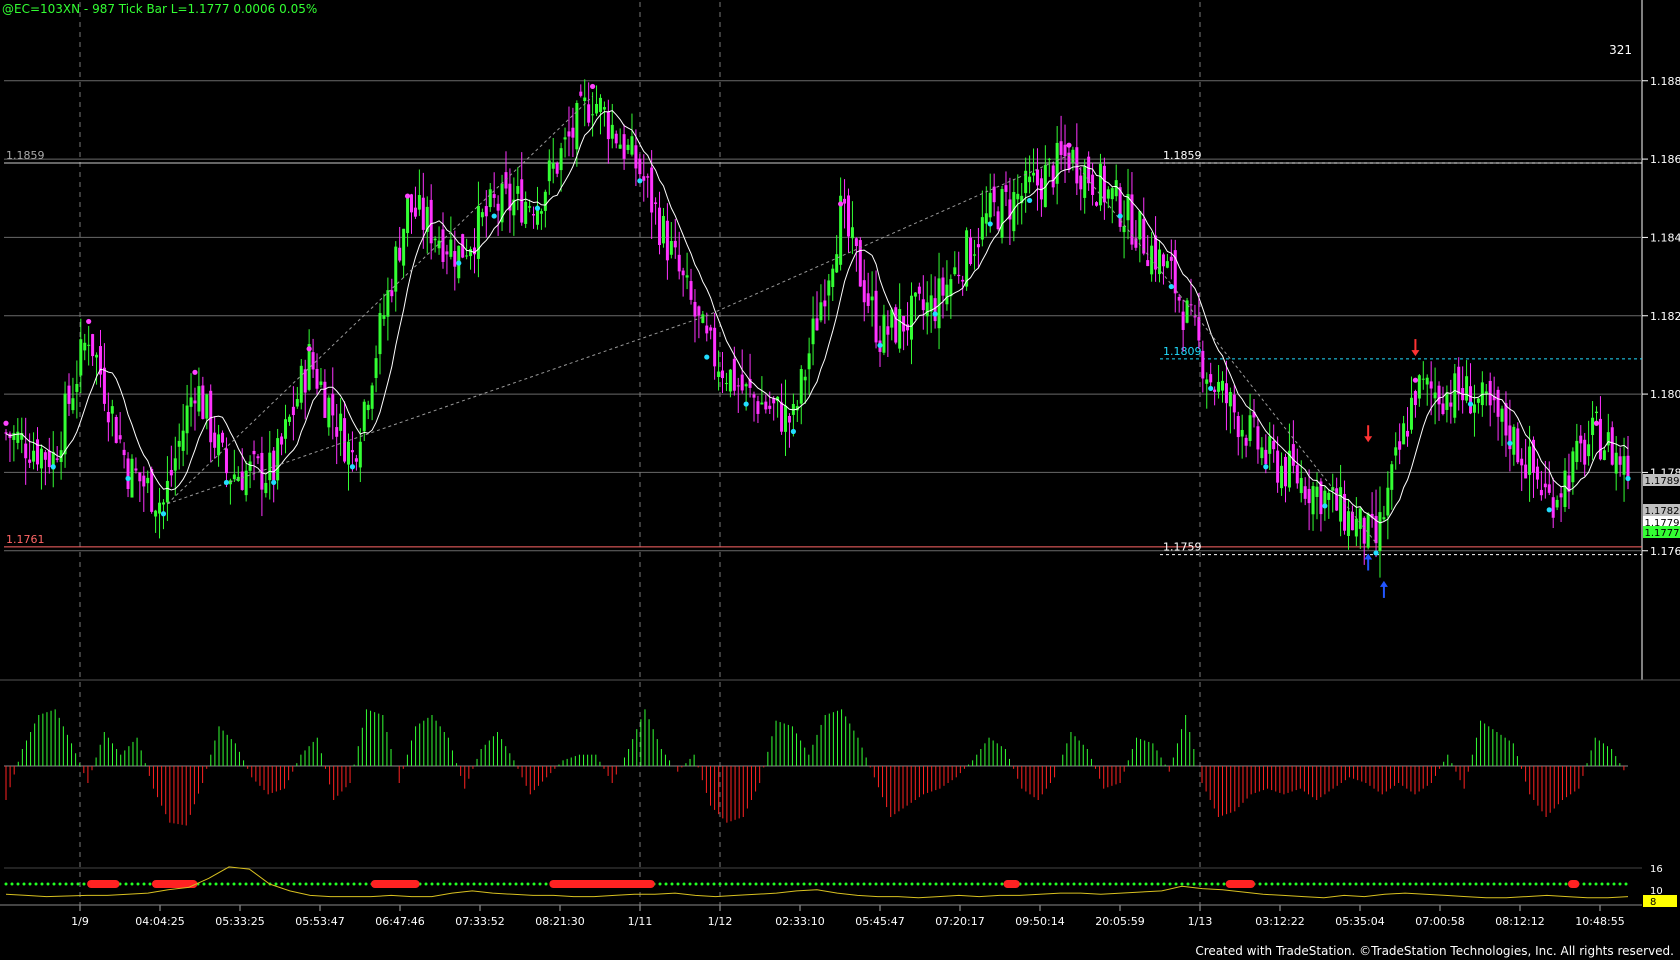 The image size is (1680, 960). What do you see at coordinates (1359, 921) in the screenshot?
I see `time-tick-label: 05:35:04` at bounding box center [1359, 921].